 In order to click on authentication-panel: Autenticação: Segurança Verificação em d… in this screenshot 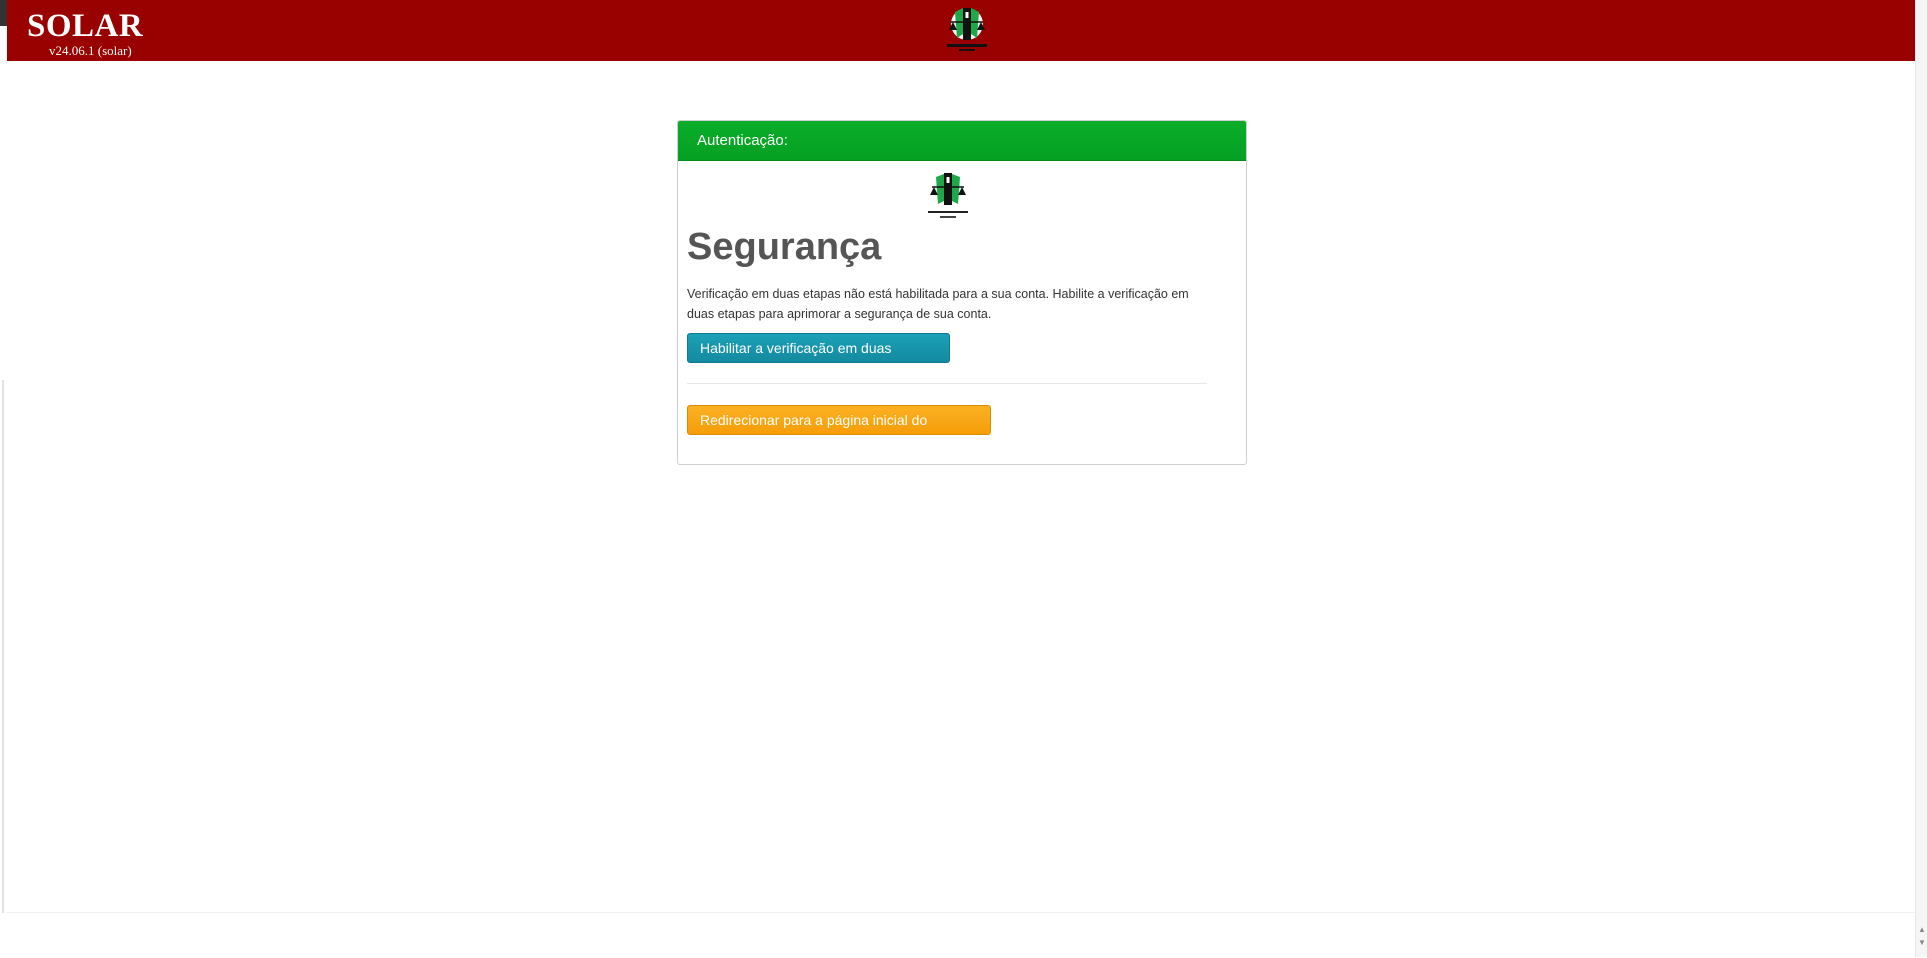, I will do `click(962, 292)`.